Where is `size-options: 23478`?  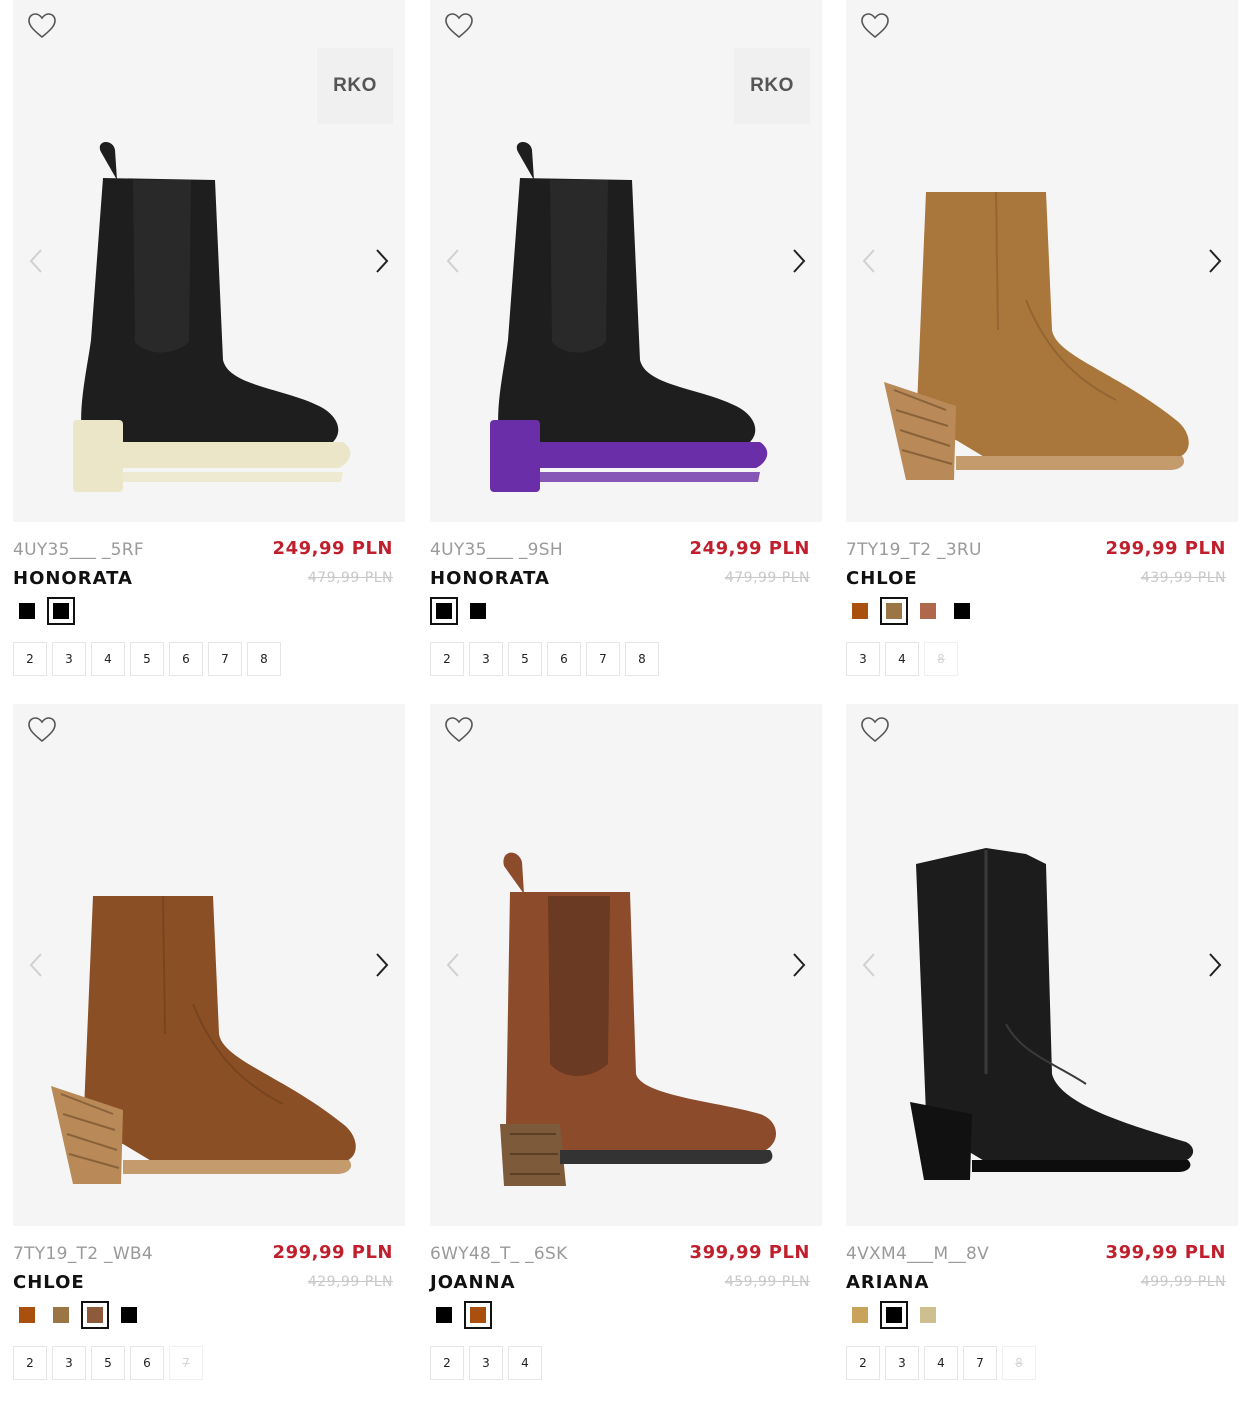 size-options: 23478 is located at coordinates (941, 1363).